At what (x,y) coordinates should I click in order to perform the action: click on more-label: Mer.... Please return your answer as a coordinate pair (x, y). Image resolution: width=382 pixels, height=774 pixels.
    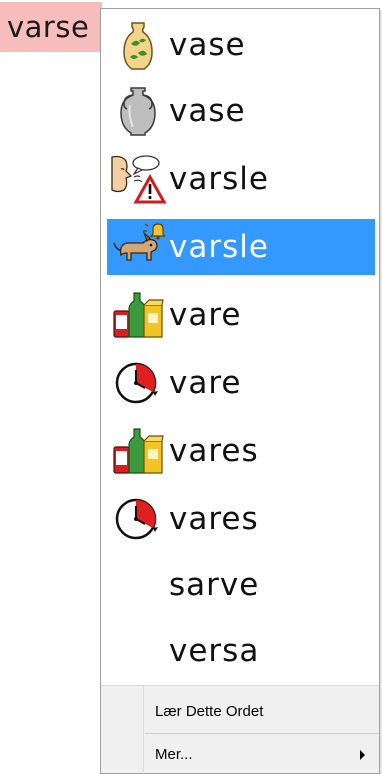
    Looking at the image, I should click on (174, 754).